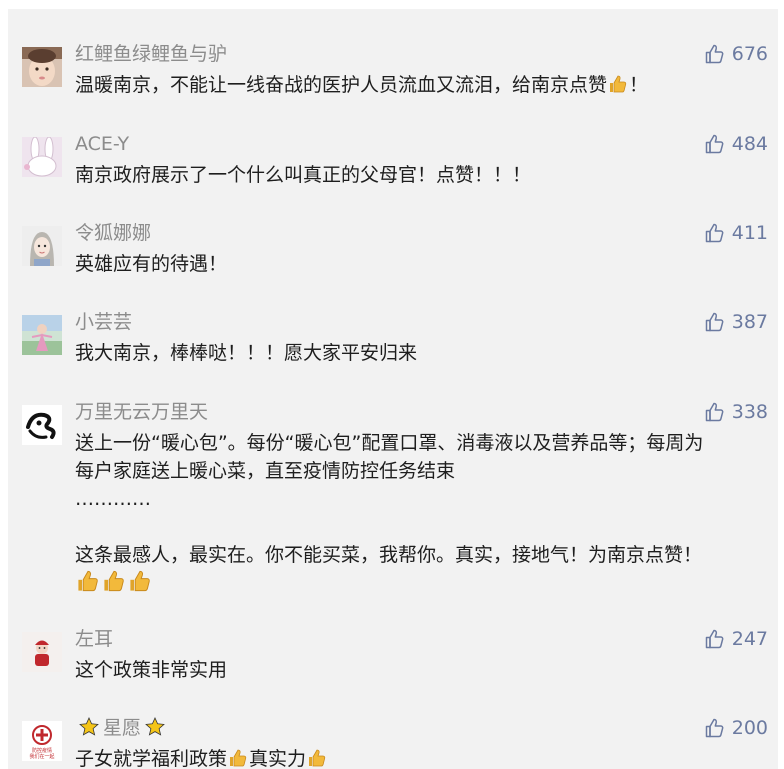  I want to click on girl-outdoor-avatar-image, so click(42, 335).